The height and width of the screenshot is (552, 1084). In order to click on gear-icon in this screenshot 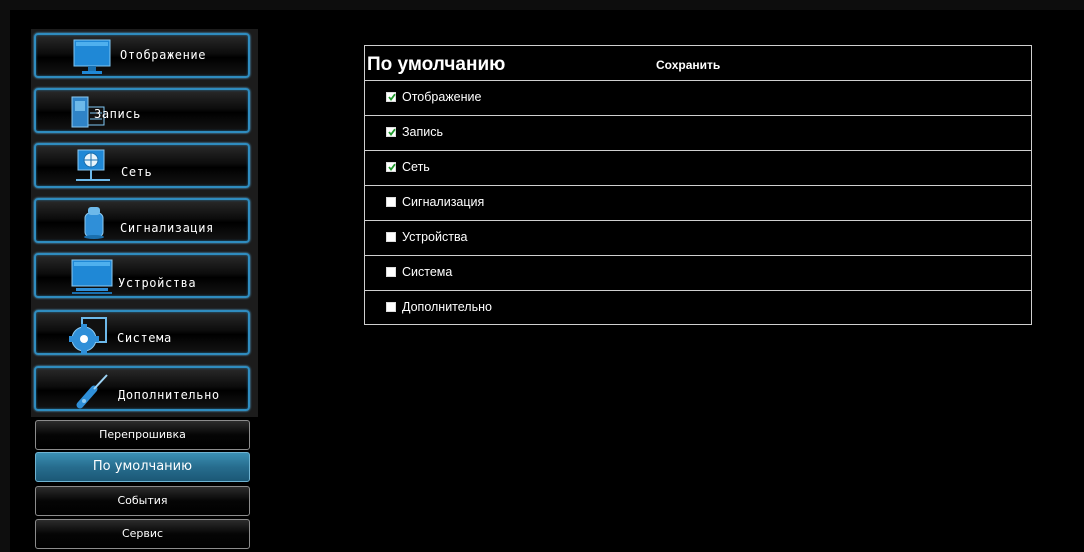, I will do `click(88, 337)`.